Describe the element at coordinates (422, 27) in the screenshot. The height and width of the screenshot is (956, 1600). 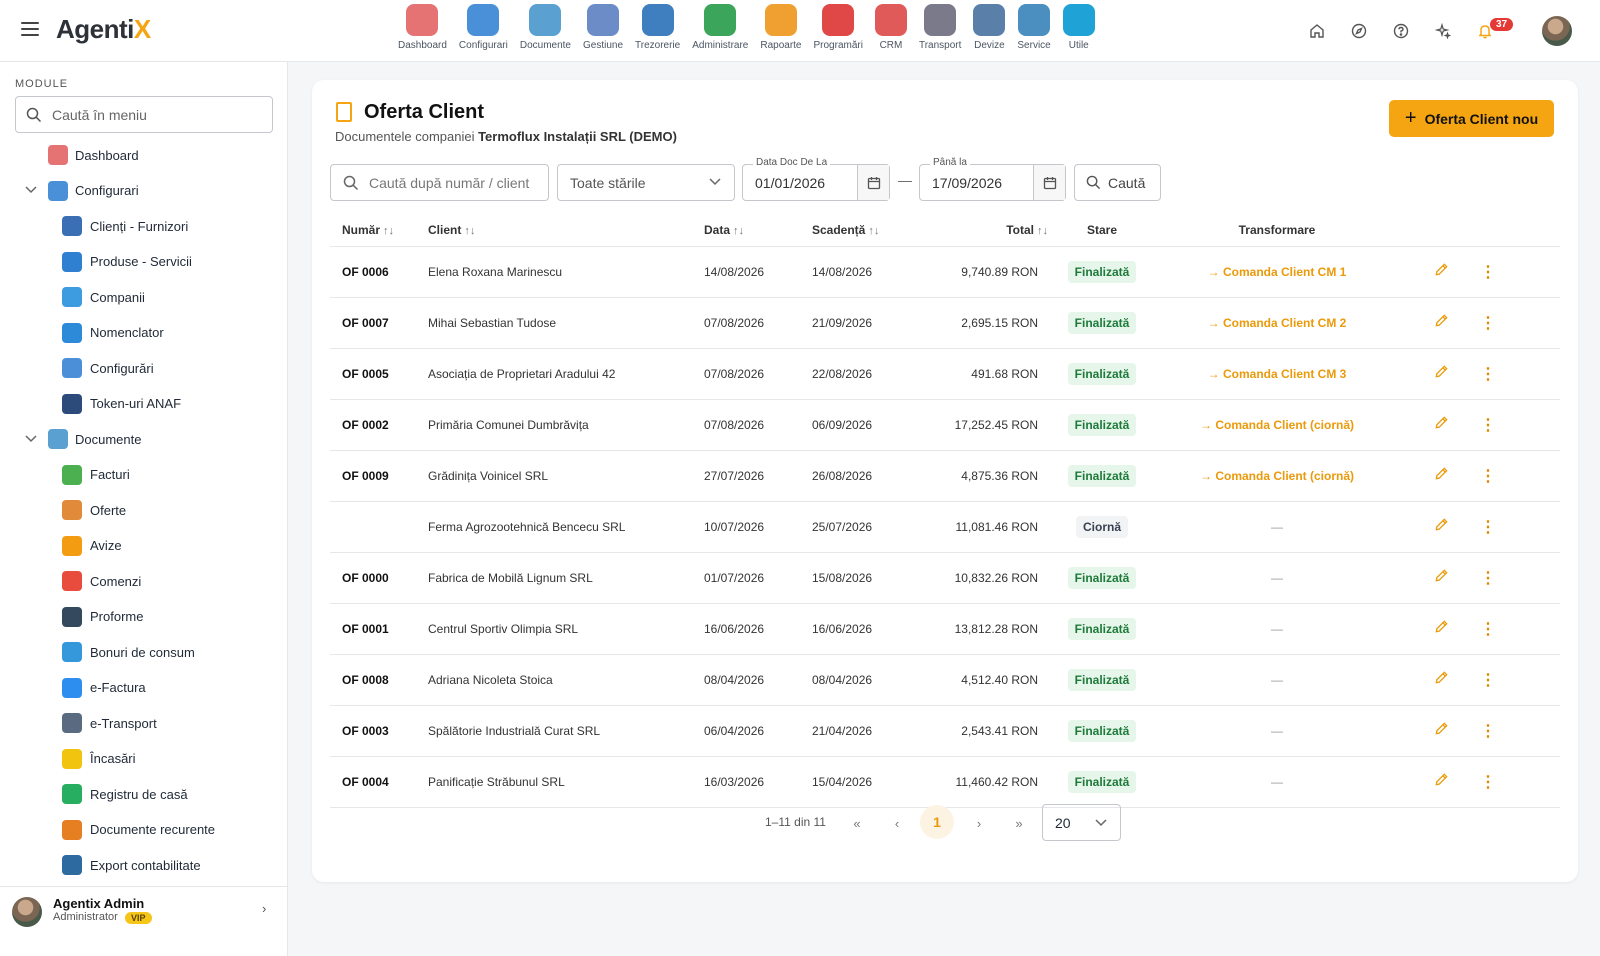
I see `nav-module-dashboard: Dashboard` at that location.